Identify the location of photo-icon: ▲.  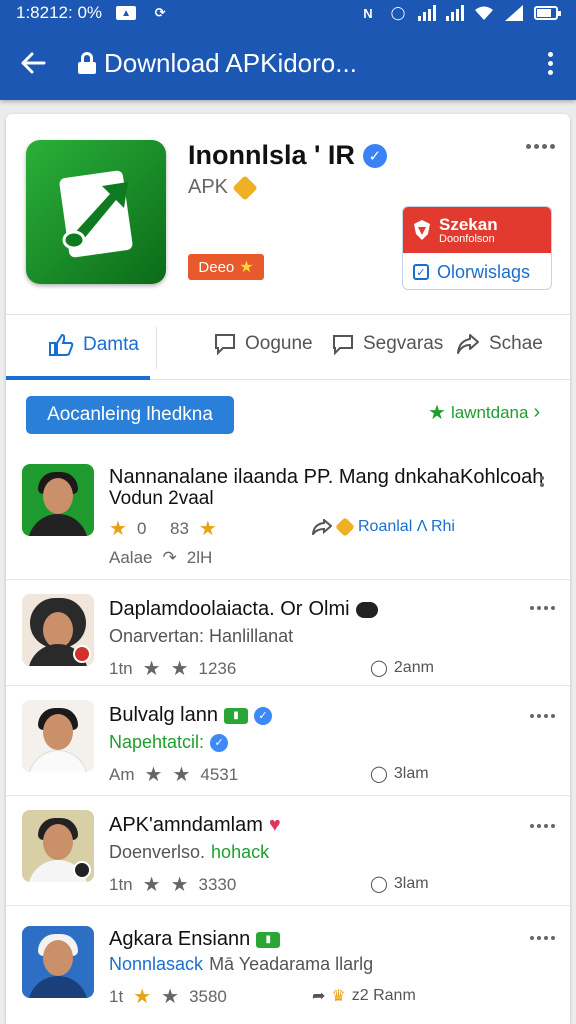
(126, 13).